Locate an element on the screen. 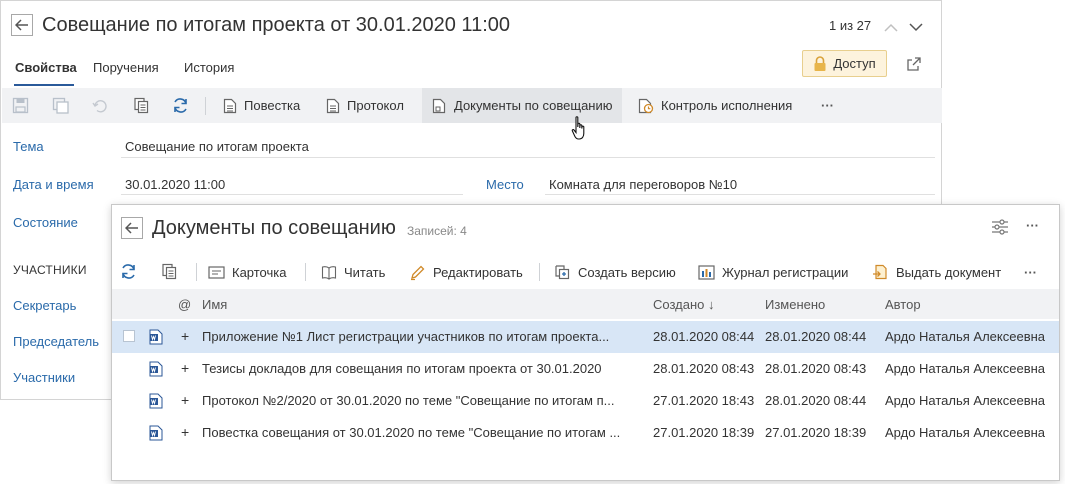 Image resolution: width=1065 pixels, height=484 pixels. datetime-value: 30.01.2020 11:00 is located at coordinates (175, 184).